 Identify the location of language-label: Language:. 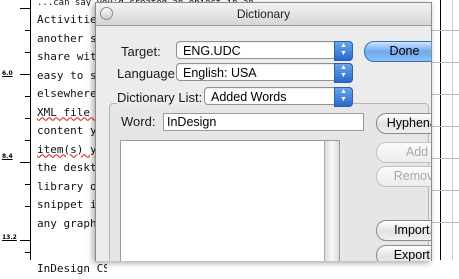
(148, 73).